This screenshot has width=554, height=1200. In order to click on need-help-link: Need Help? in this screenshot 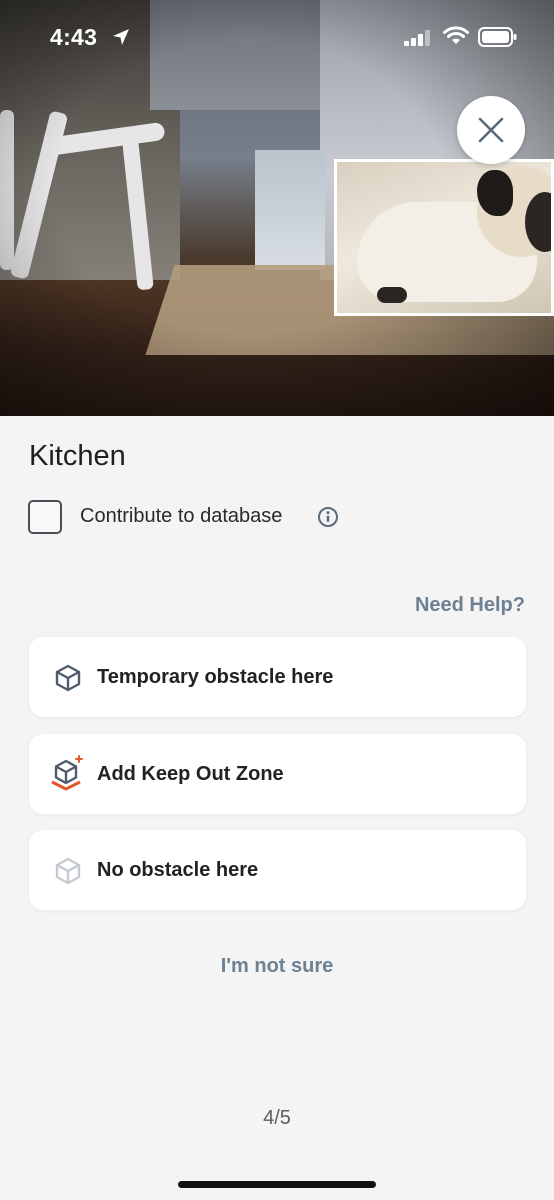, I will do `click(470, 605)`.